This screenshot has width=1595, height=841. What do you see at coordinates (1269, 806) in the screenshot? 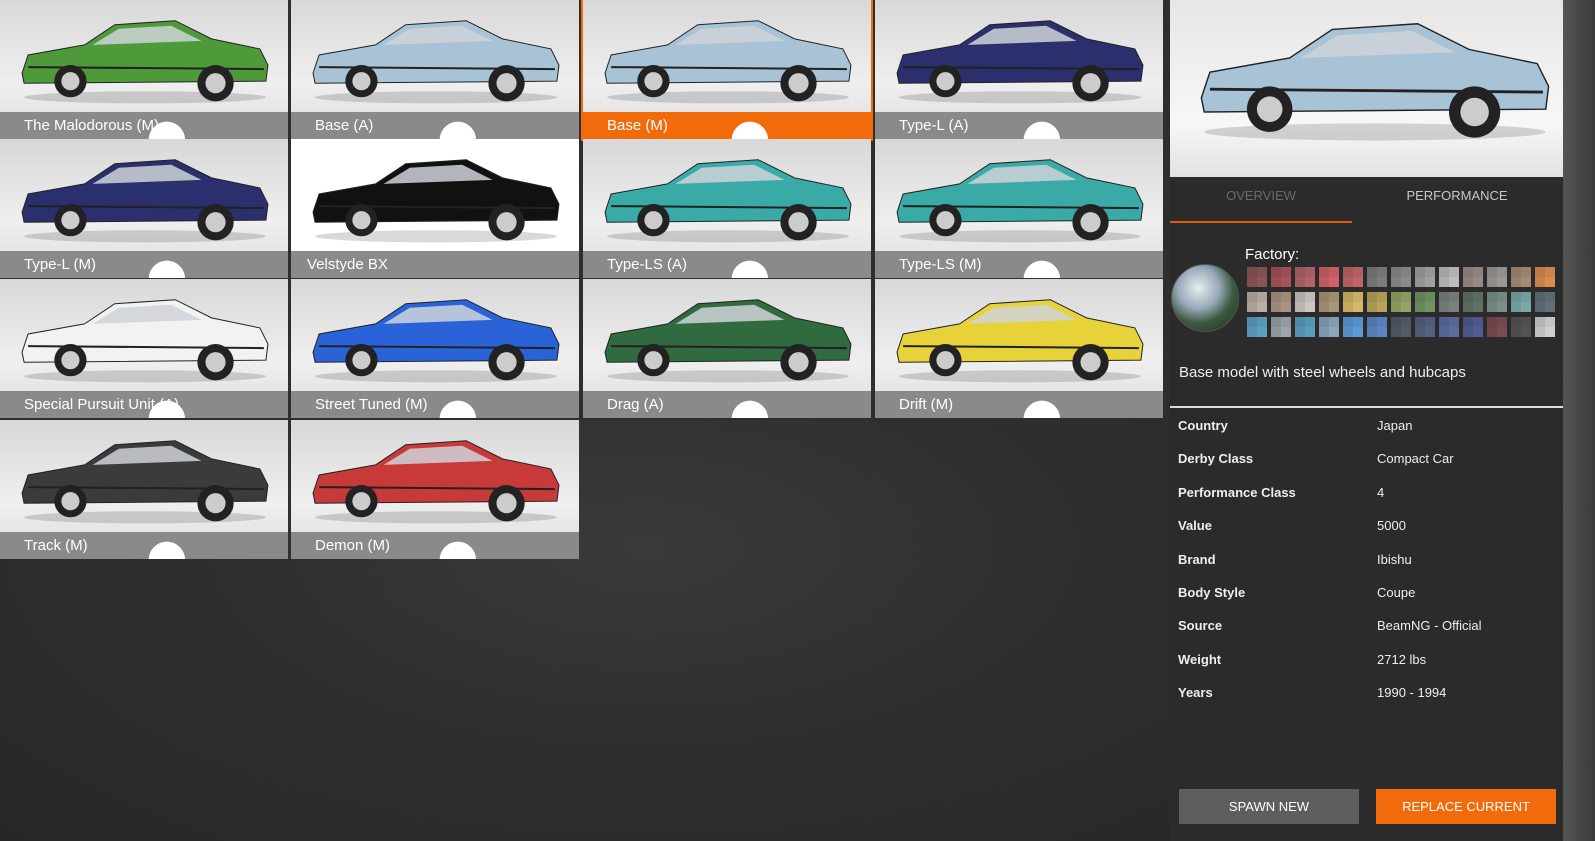
I see `spawn-new-button: SPAWN NEW` at bounding box center [1269, 806].